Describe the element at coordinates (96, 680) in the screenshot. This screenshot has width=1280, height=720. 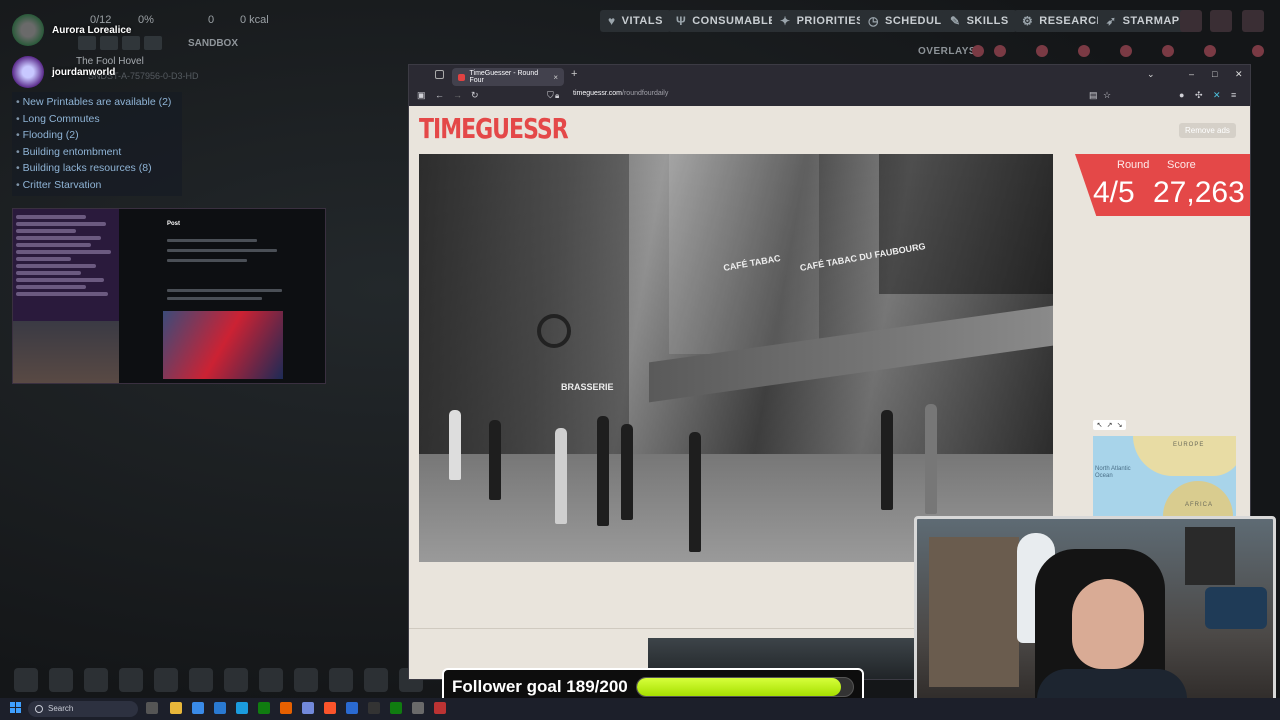
I see `build-power-icon` at that location.